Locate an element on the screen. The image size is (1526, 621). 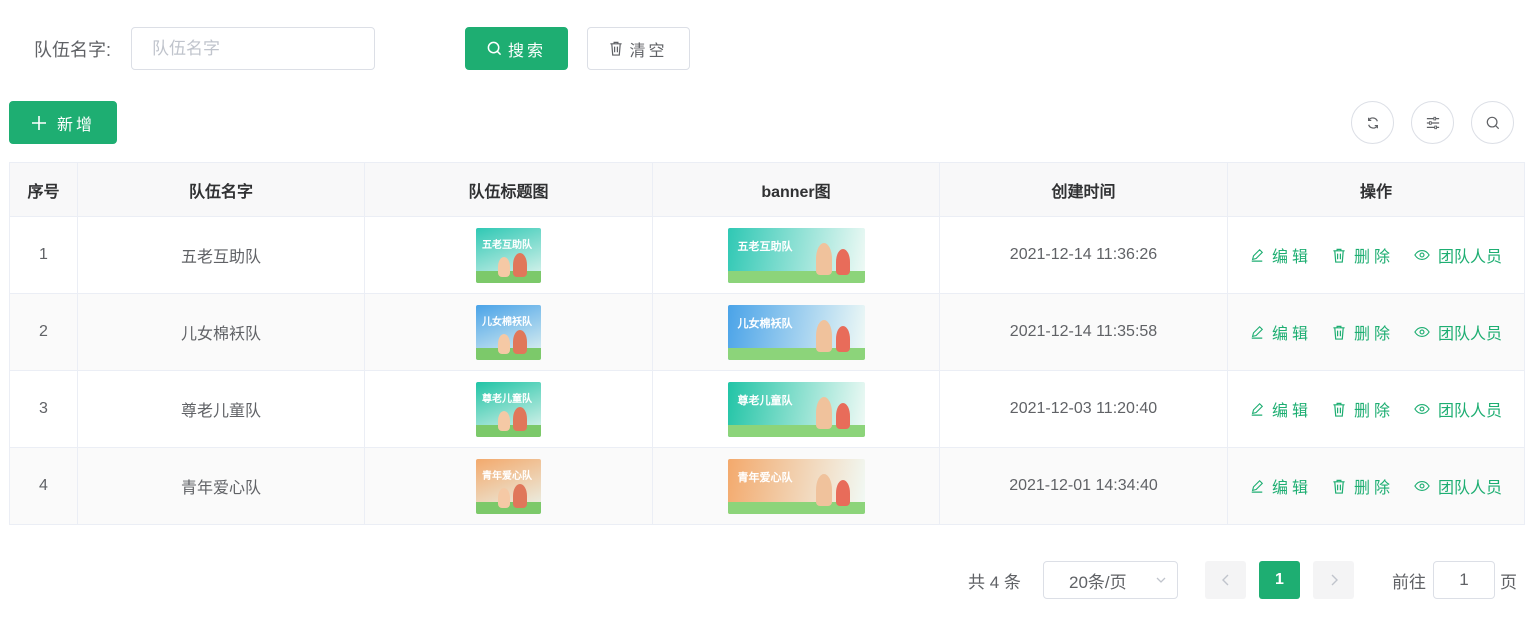
column-settings-button is located at coordinates (1432, 122).